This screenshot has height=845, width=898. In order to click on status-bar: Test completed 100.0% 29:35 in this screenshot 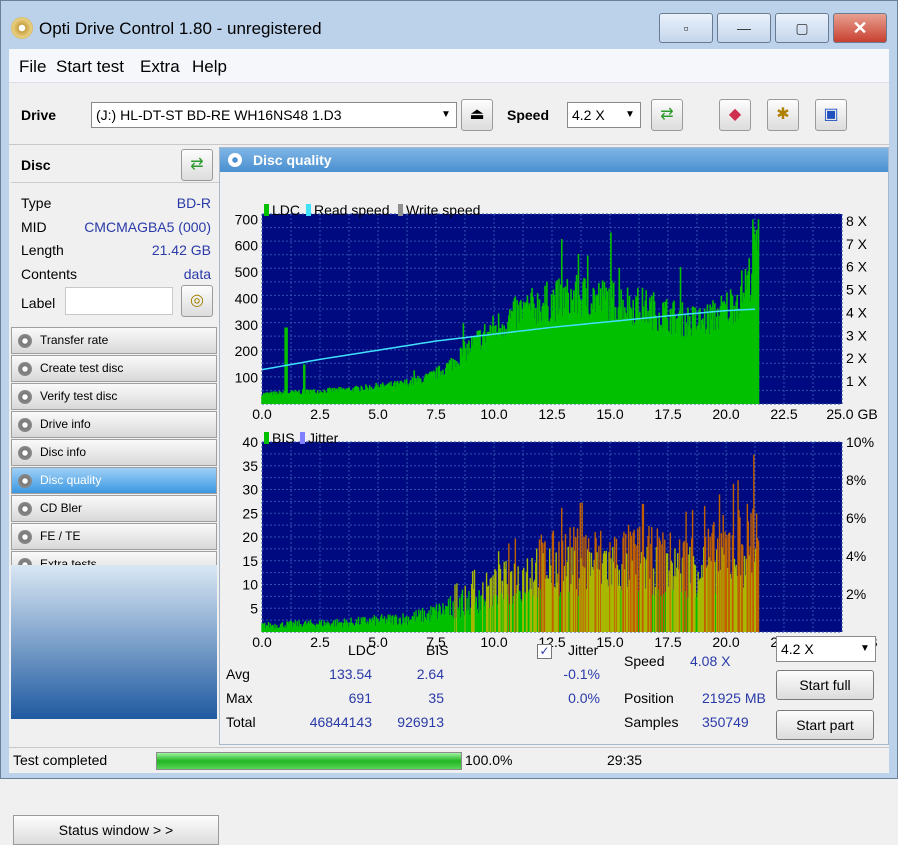, I will do `click(449, 760)`.